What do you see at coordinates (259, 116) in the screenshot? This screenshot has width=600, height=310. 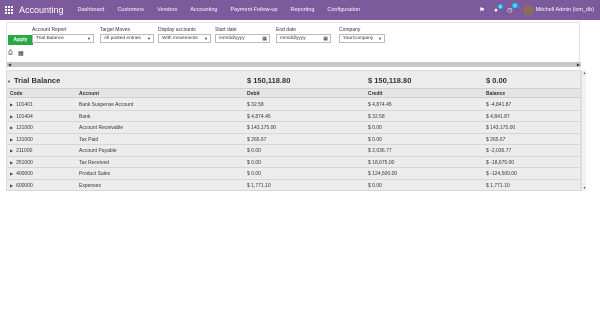 I see `row-debit: $ 4,874.45` at bounding box center [259, 116].